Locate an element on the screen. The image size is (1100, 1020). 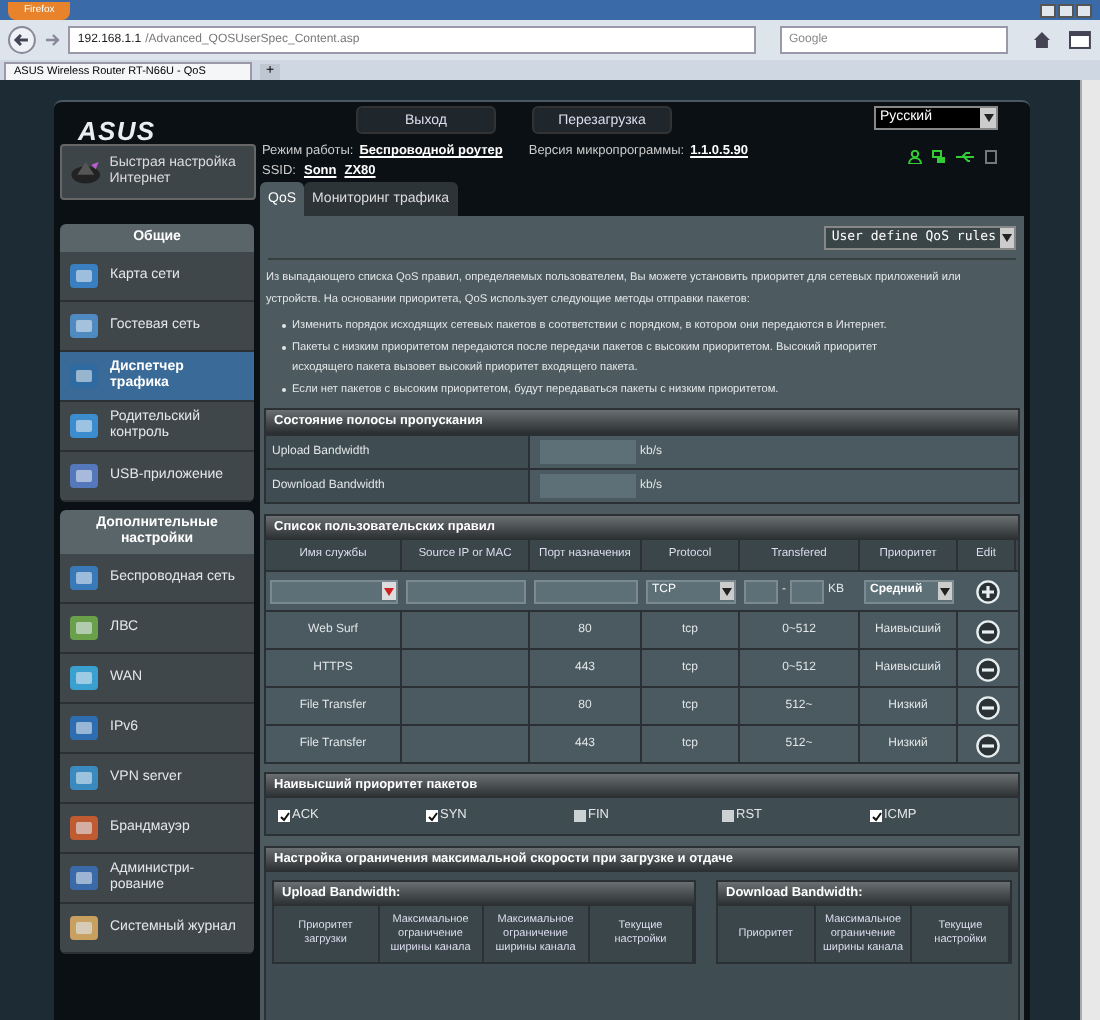
forward-arrow-icon is located at coordinates (51, 40).